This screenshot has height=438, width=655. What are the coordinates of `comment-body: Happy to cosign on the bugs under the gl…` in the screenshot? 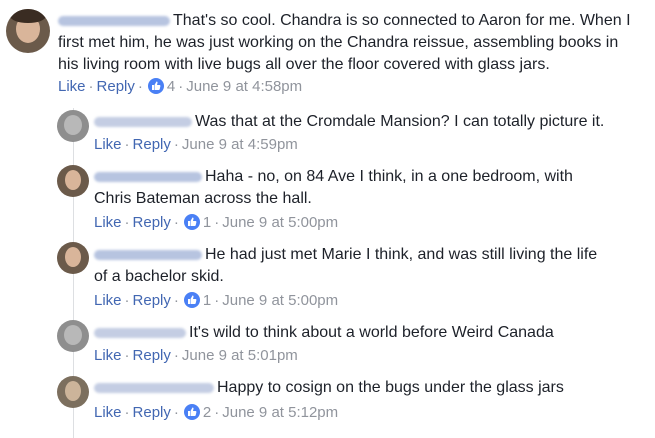 It's located at (364, 388).